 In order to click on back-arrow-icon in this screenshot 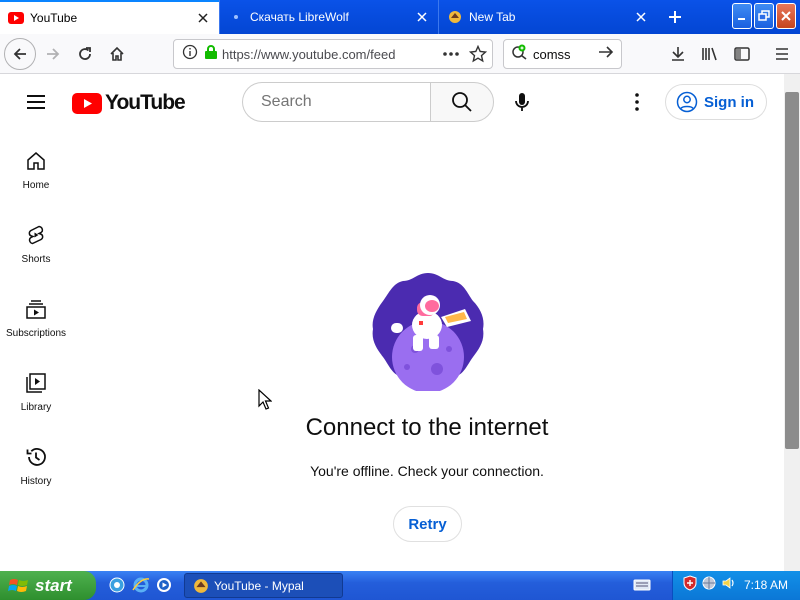, I will do `click(19, 54)`.